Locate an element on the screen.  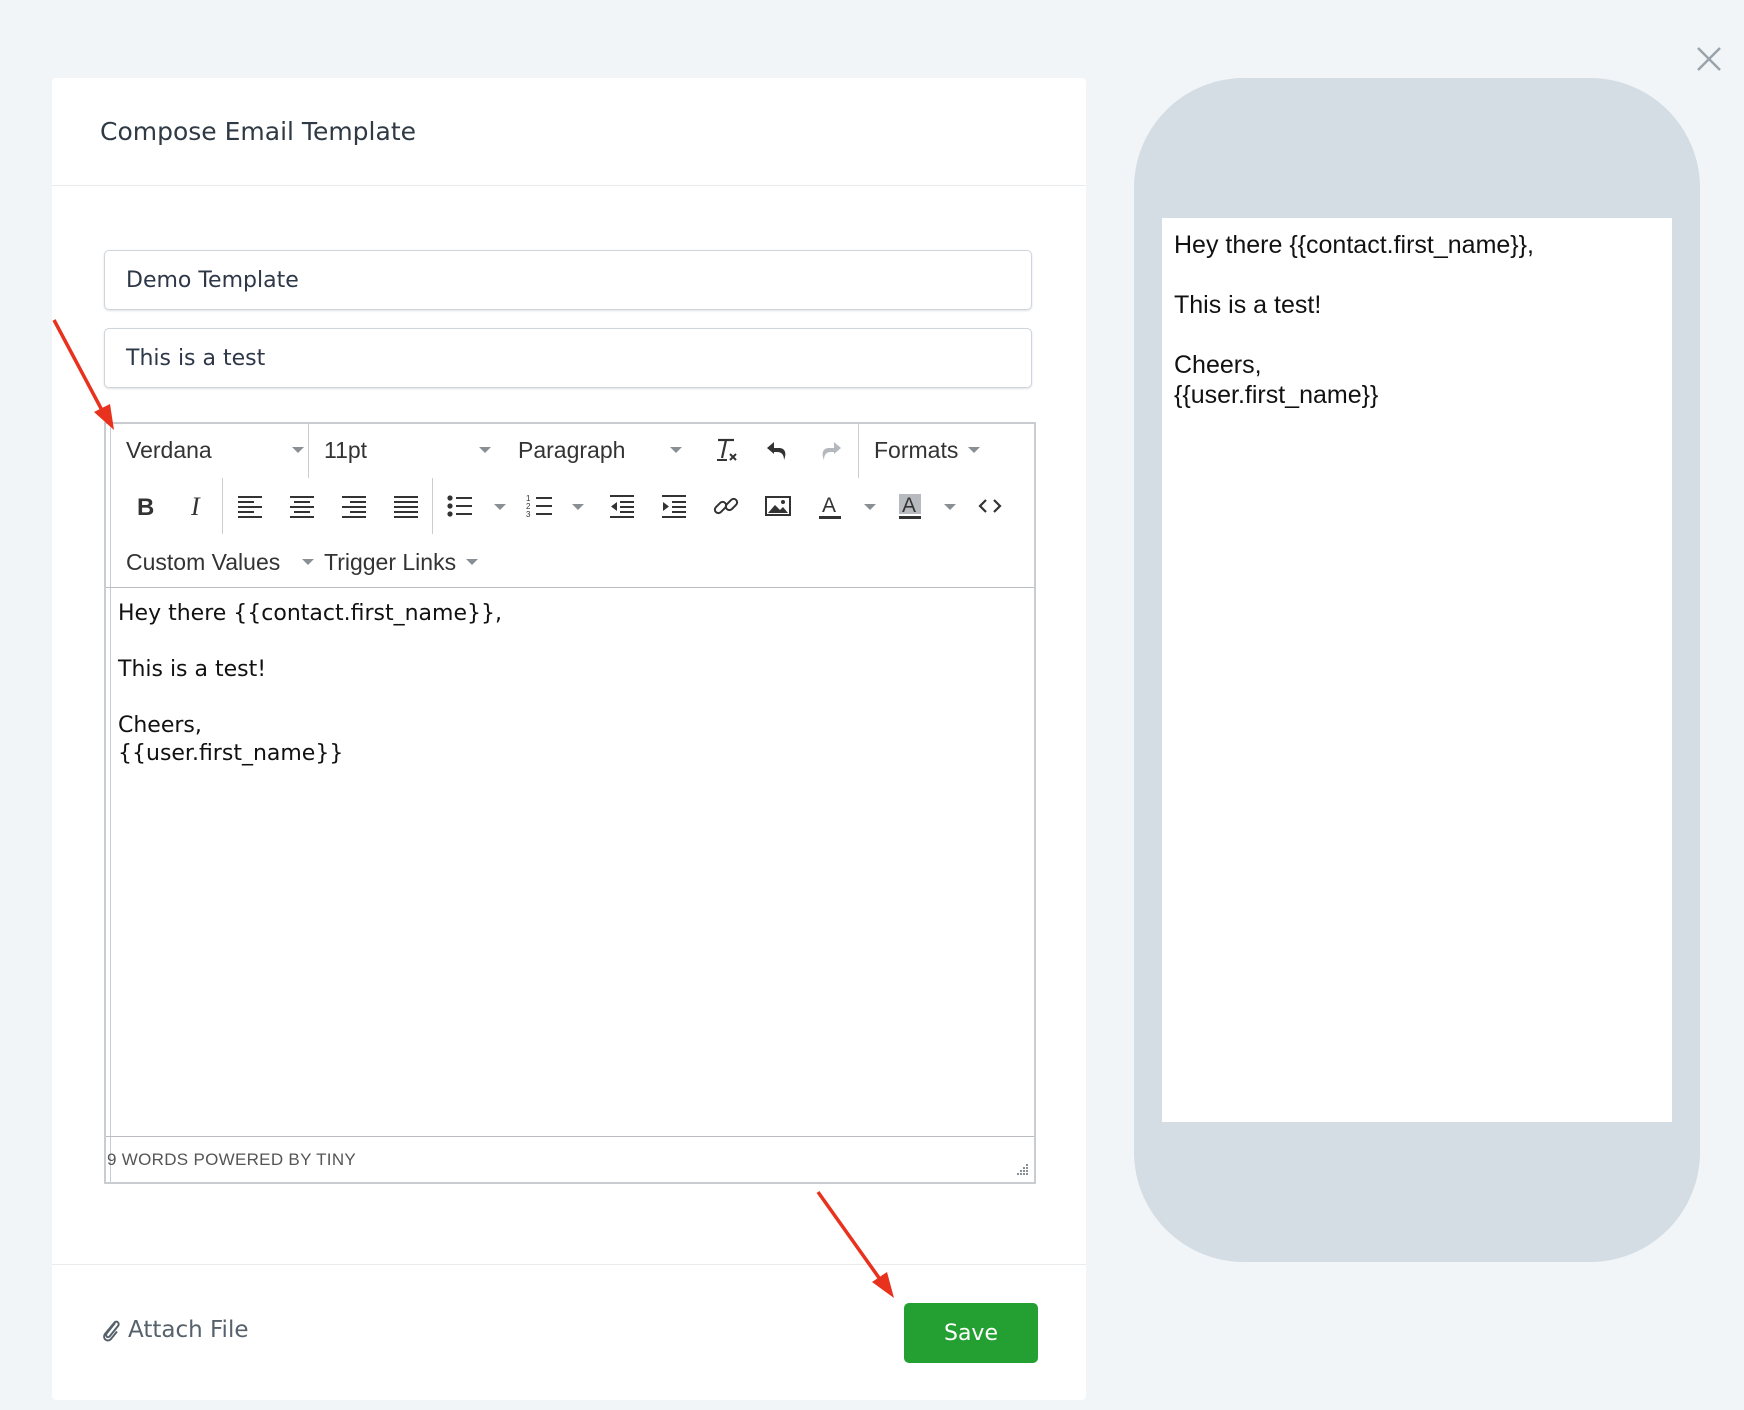
modal-header: Compose Email Template is located at coordinates (569, 132).